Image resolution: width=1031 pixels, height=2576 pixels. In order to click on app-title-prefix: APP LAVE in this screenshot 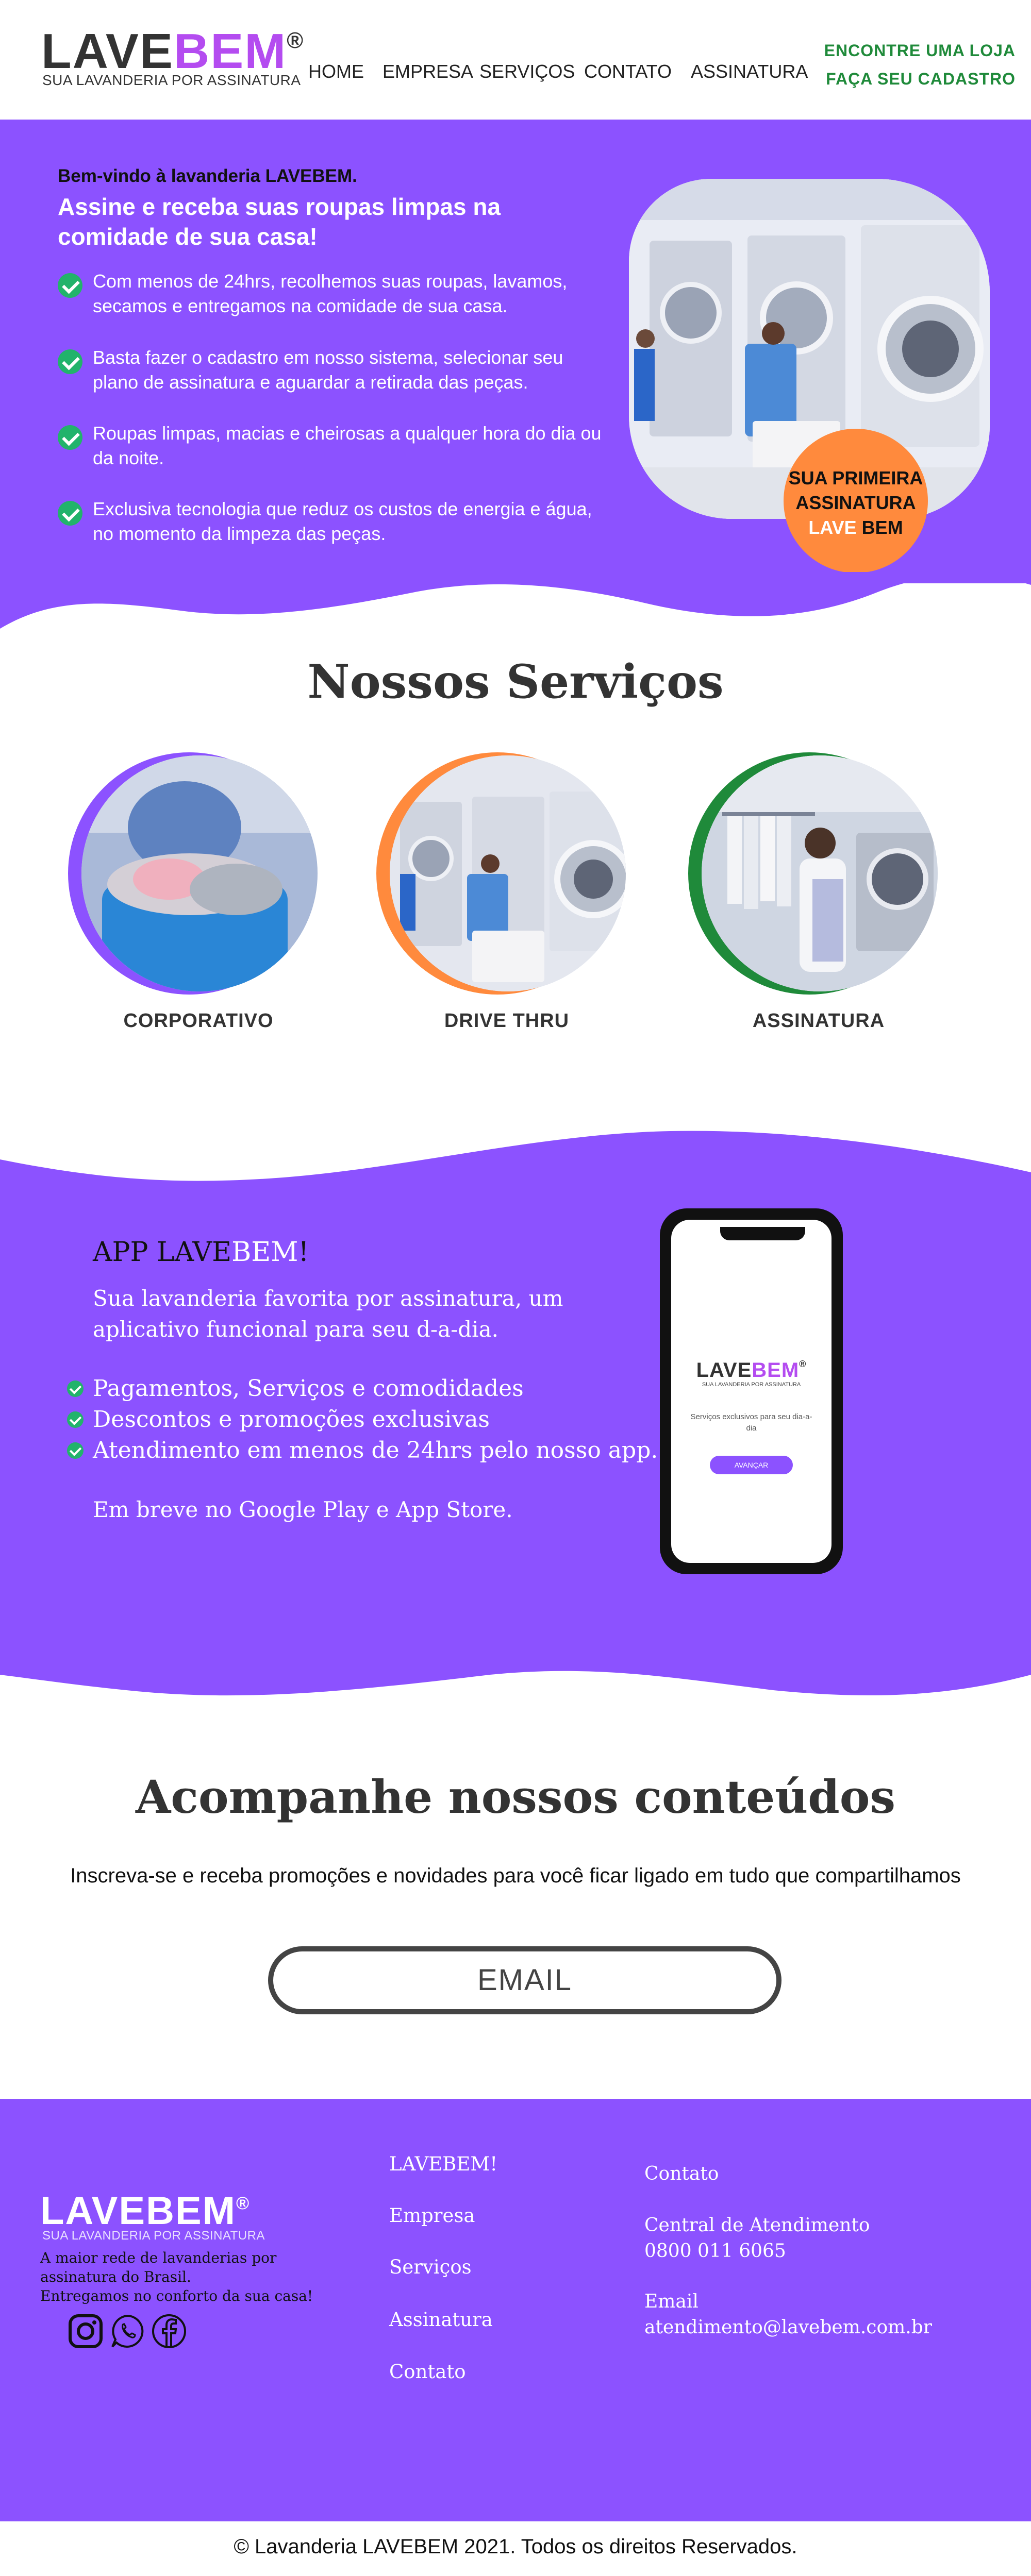, I will do `click(162, 1252)`.